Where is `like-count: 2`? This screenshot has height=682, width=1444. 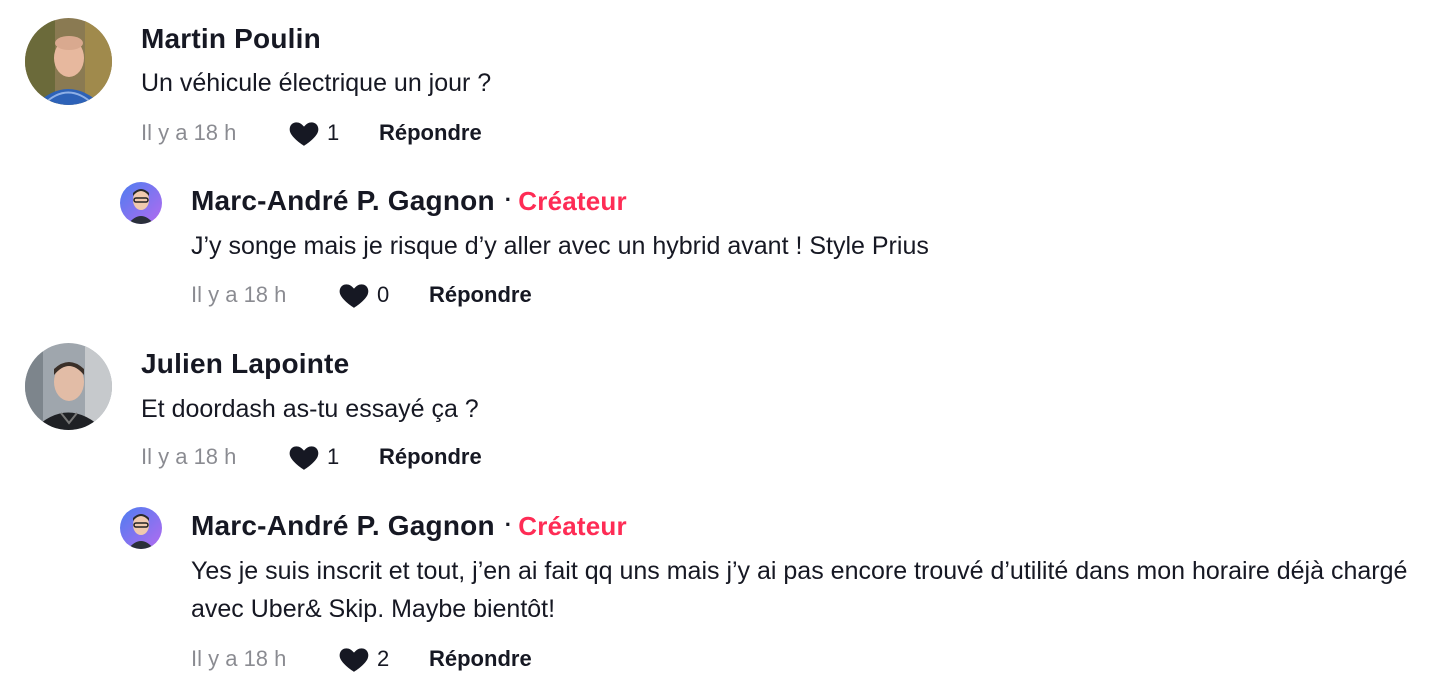
like-count: 2 is located at coordinates (383, 658).